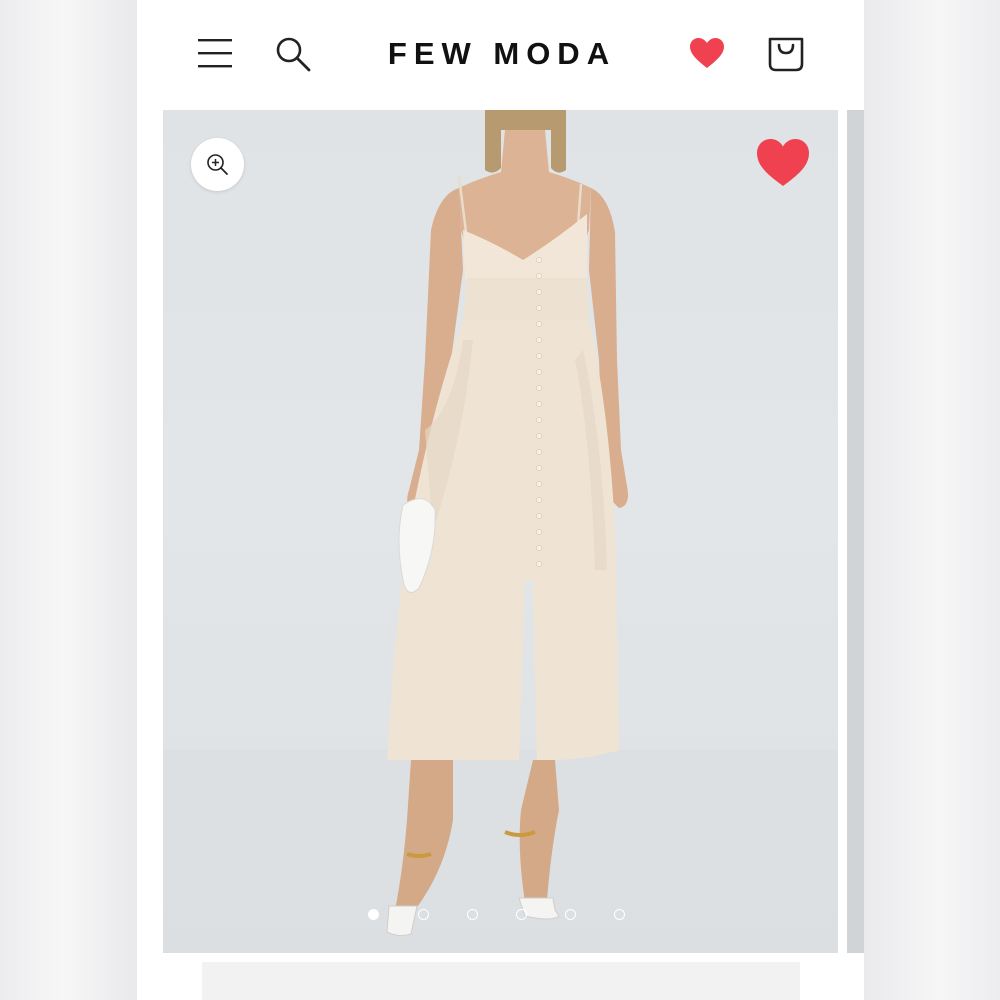 This screenshot has width=1000, height=1000. Describe the element at coordinates (932, 500) in the screenshot. I see `blurred-right-margin` at that location.